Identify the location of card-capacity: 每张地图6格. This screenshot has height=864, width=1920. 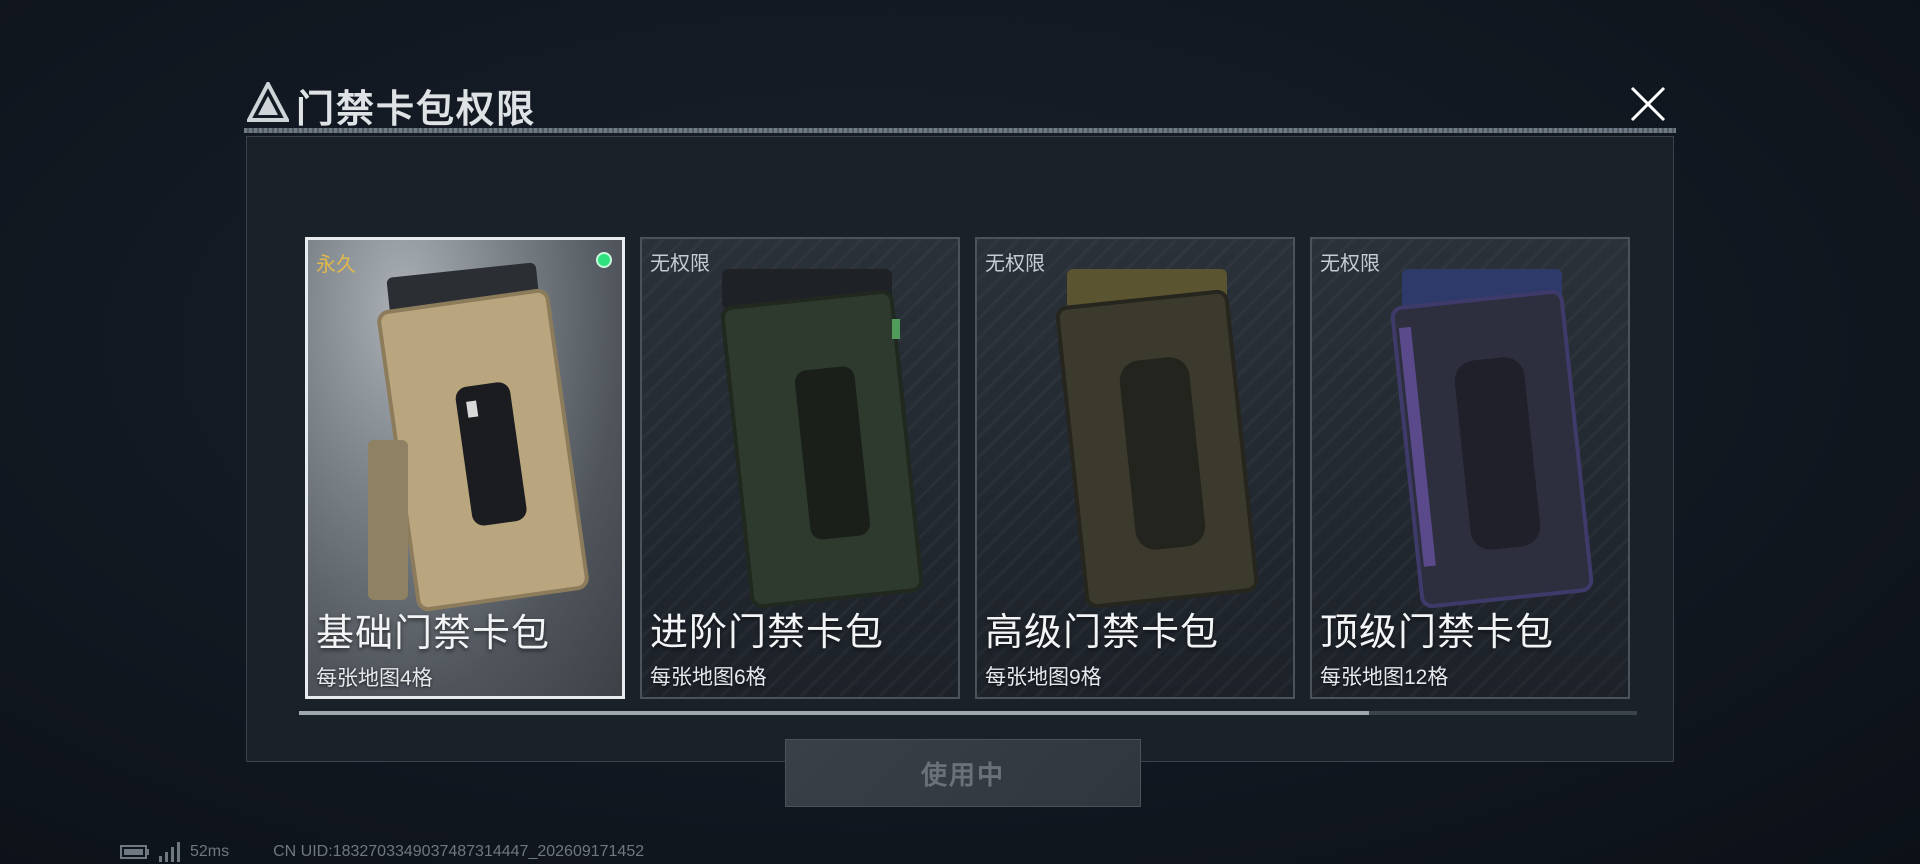
(708, 677).